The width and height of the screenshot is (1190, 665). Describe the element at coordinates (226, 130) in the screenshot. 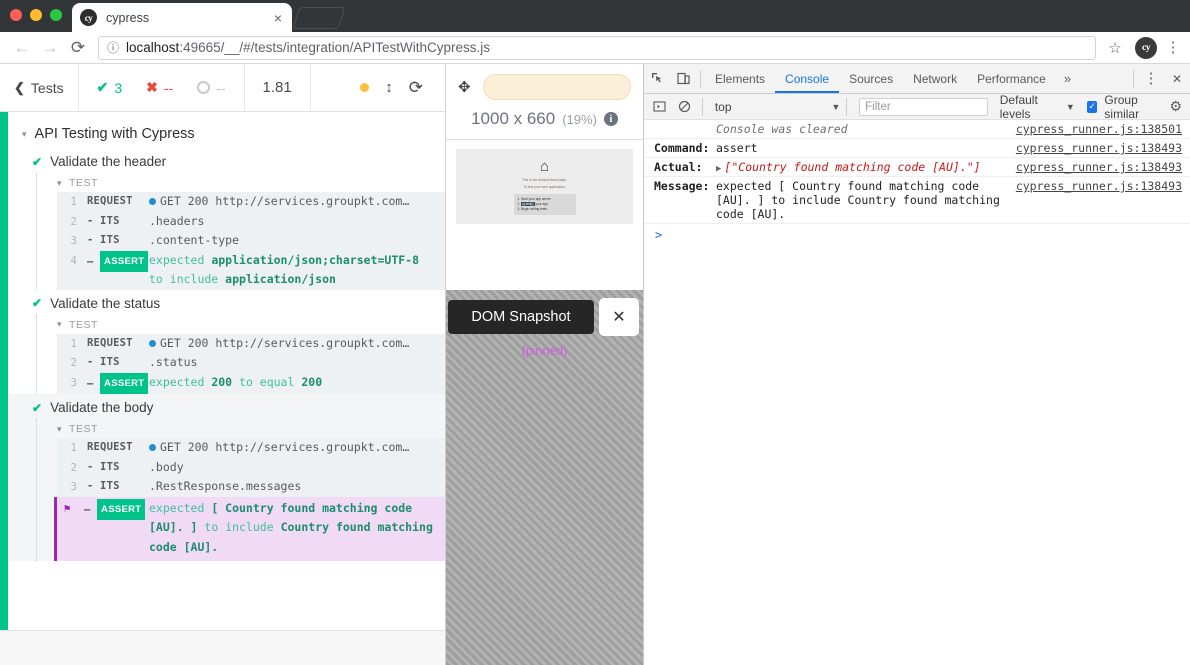

I see `suite-title: ▾ API Testing with Cypress` at that location.